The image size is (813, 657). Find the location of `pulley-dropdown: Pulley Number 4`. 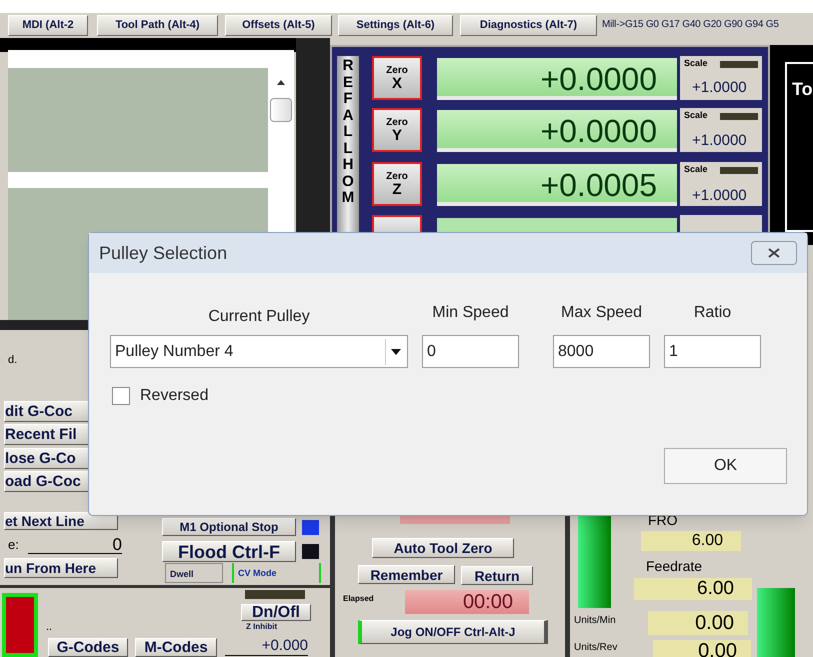

pulley-dropdown: Pulley Number 4 is located at coordinates (259, 351).